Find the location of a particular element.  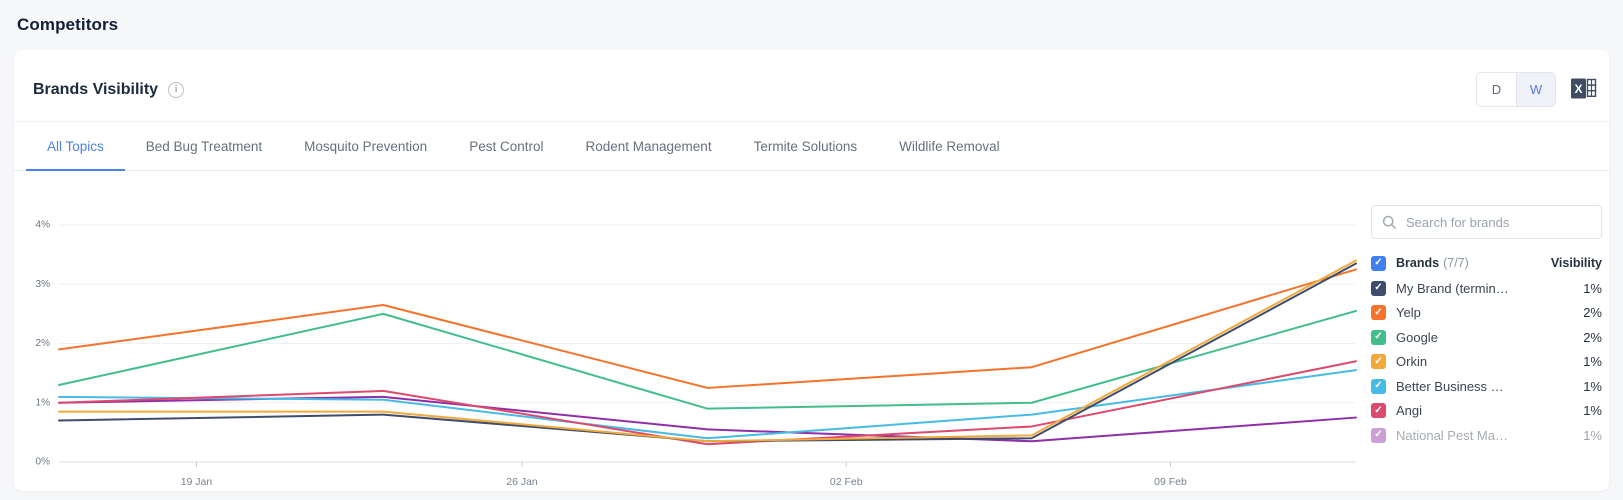

svg-text: X is located at coordinates (1578, 89).